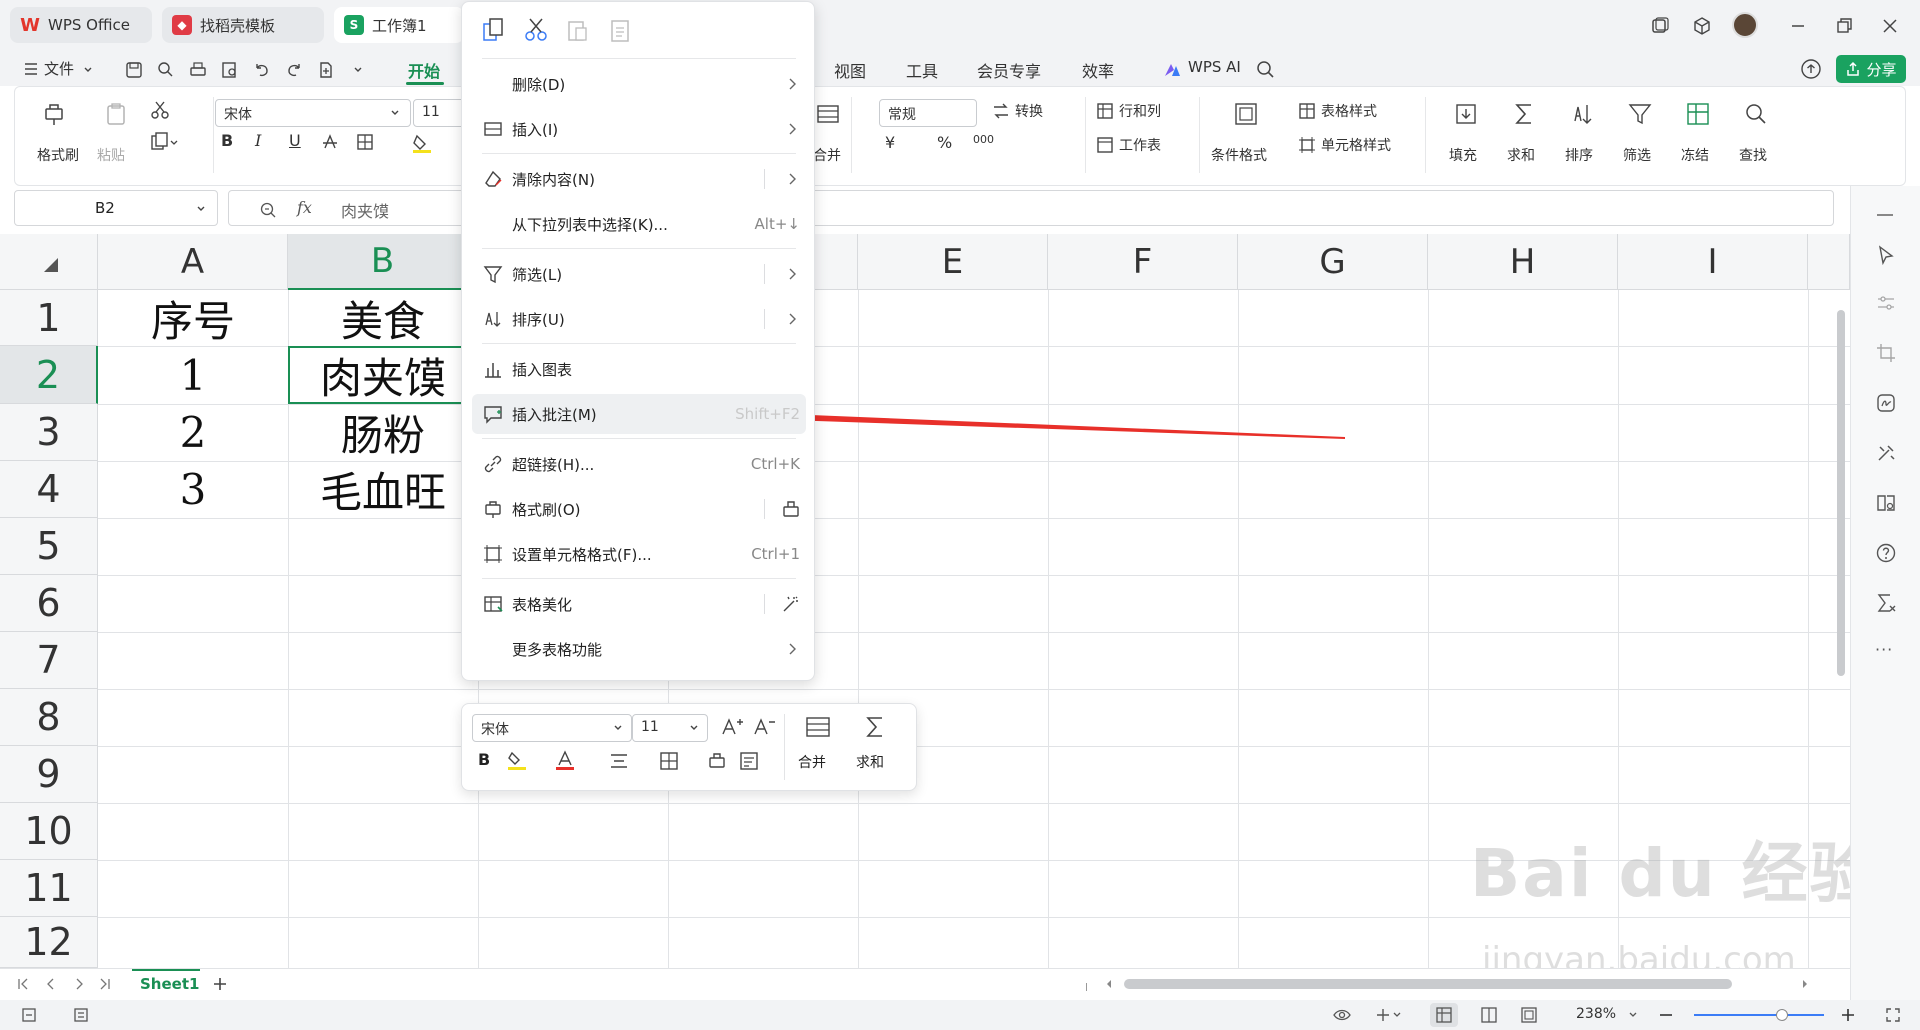  Describe the element at coordinates (268, 210) in the screenshot. I see `zoom-formula-icon` at that location.